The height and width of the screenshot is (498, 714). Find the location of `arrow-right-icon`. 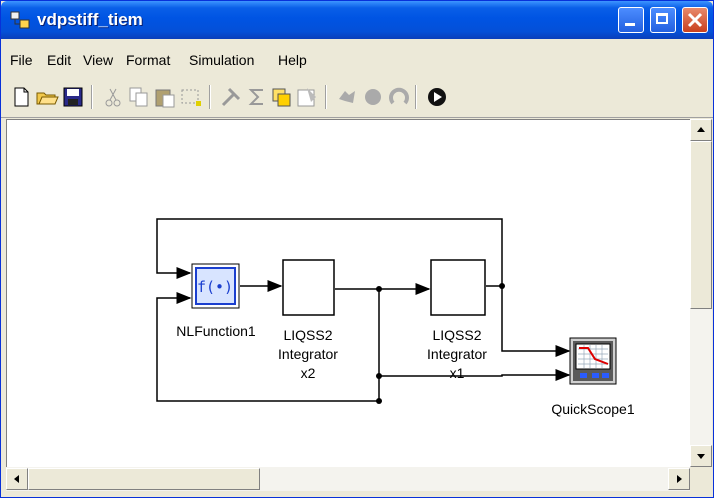

arrow-right-icon is located at coordinates (679, 479).